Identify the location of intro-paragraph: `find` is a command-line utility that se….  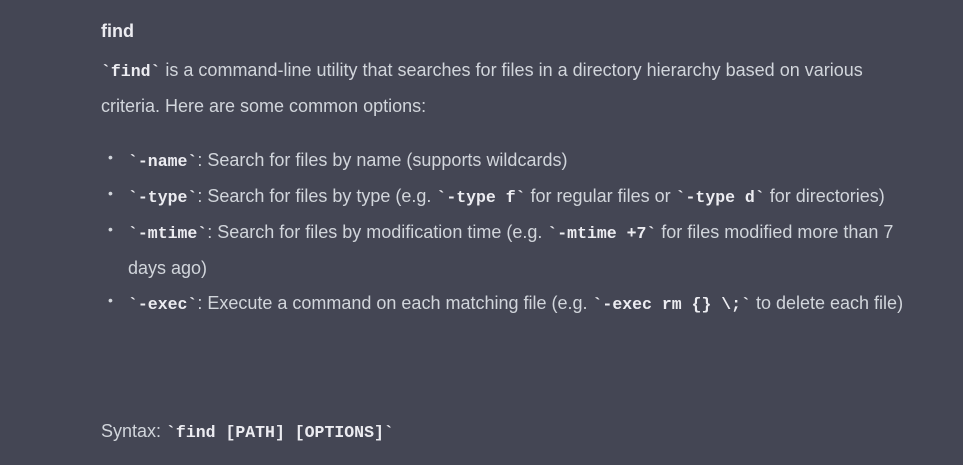
(501, 88).